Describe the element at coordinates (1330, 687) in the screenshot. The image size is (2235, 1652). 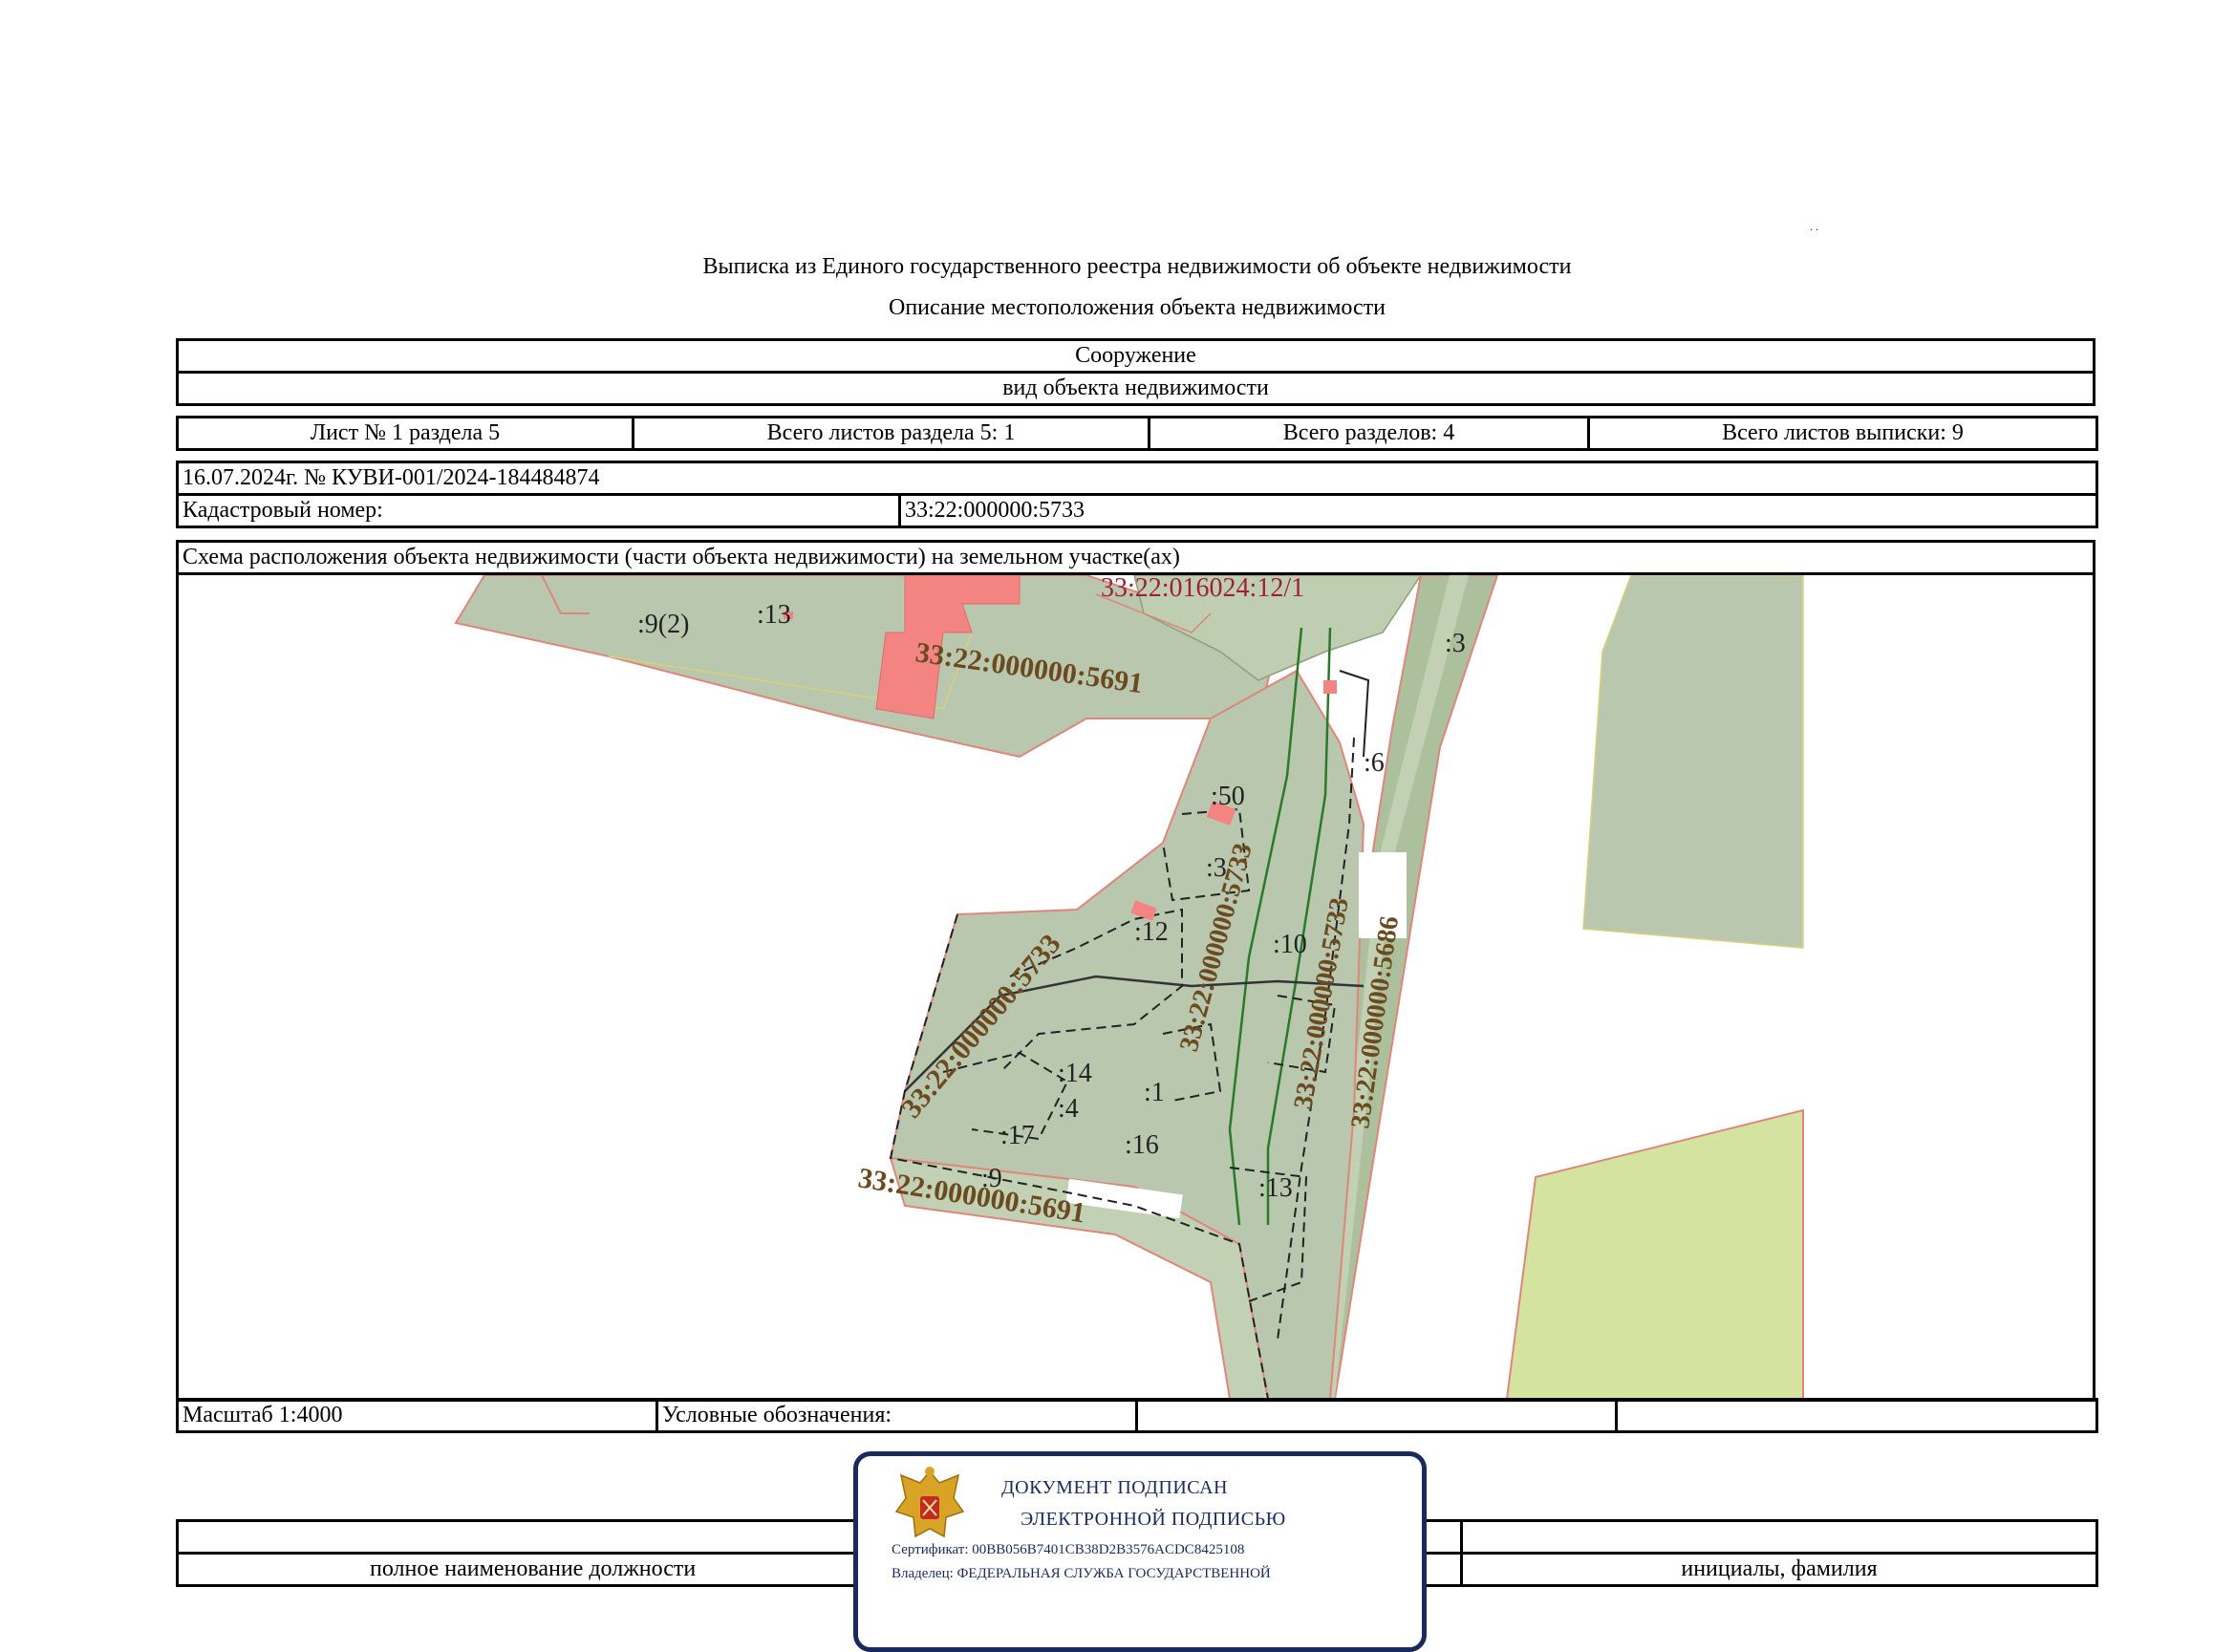
I see `building` at that location.